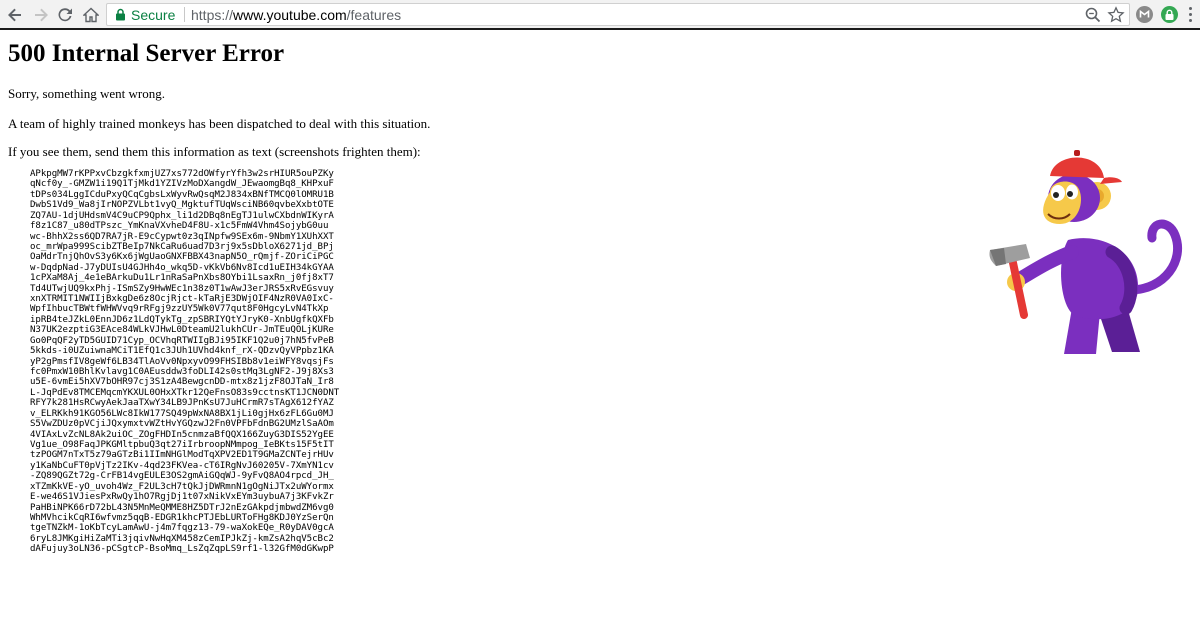 The width and height of the screenshot is (1200, 631). I want to click on extension-green-lock-icon, so click(1169, 14).